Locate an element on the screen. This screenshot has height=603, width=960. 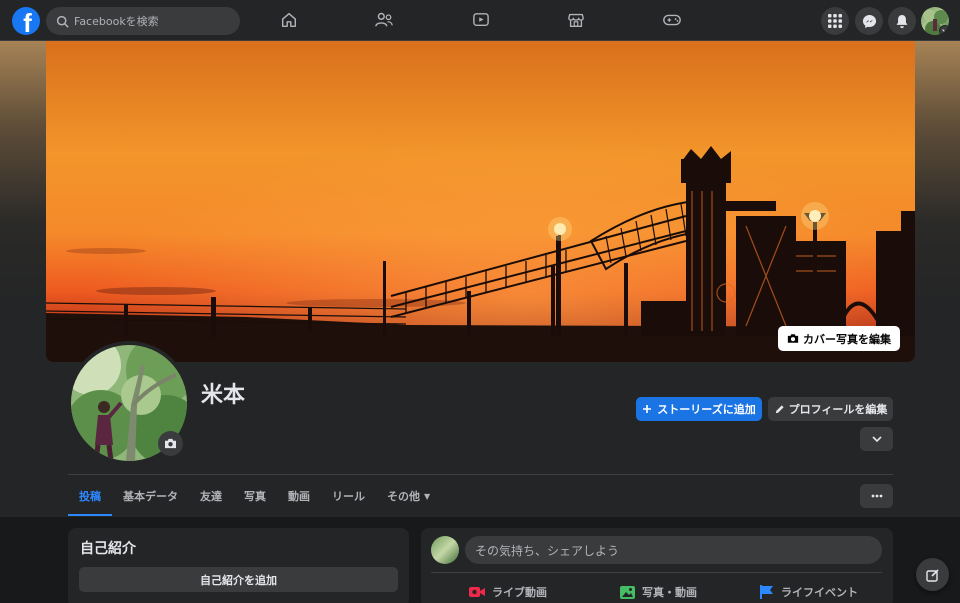
composer-avatar is located at coordinates (445, 550).